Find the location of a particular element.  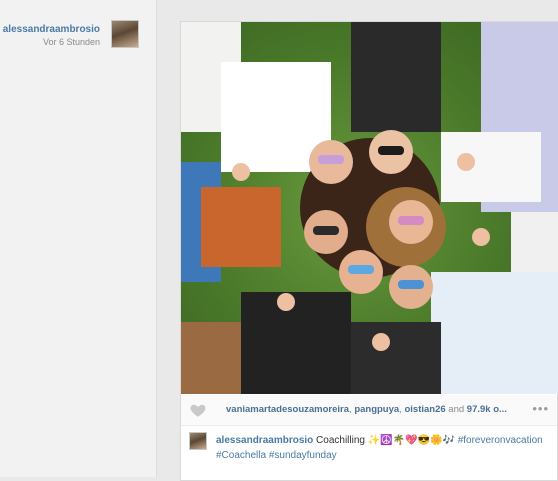

like-user-link: pangpuya is located at coordinates (376, 409).